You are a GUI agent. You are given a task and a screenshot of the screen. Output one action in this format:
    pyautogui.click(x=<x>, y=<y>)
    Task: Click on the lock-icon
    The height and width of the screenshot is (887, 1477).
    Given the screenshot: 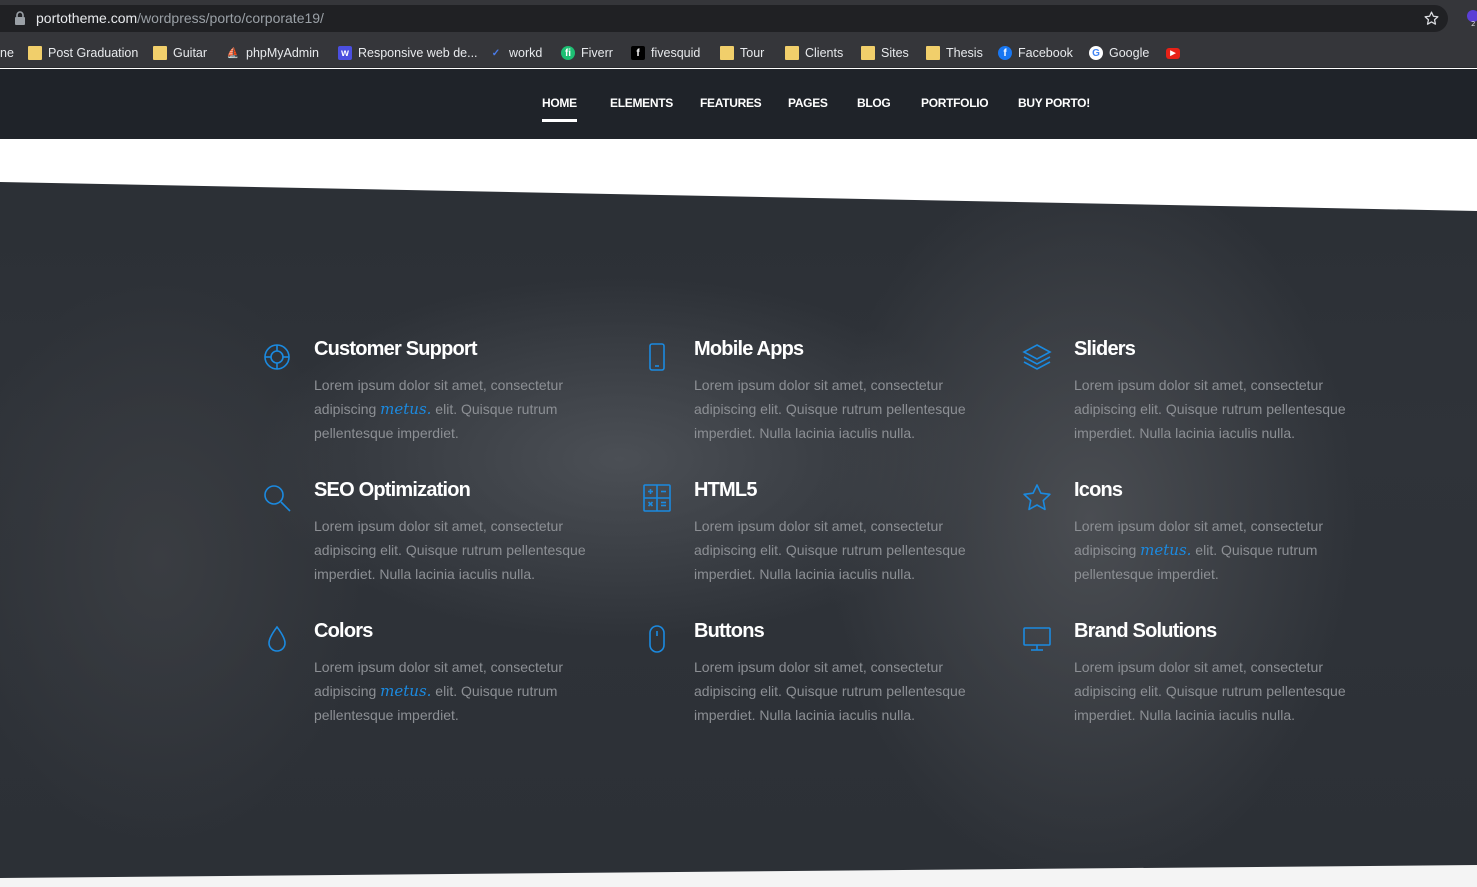 What is the action you would take?
    pyautogui.click(x=20, y=18)
    